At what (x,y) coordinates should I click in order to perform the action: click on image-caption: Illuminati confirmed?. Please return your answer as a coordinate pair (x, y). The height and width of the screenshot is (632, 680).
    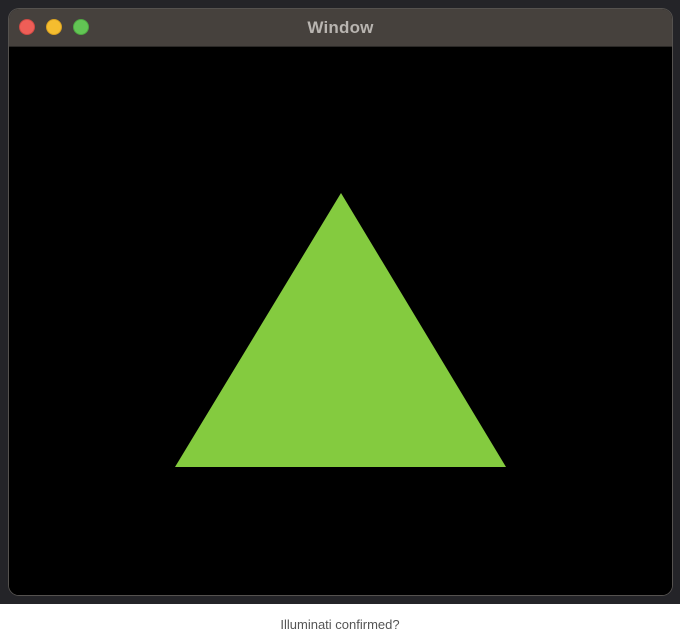
    Looking at the image, I should click on (340, 624).